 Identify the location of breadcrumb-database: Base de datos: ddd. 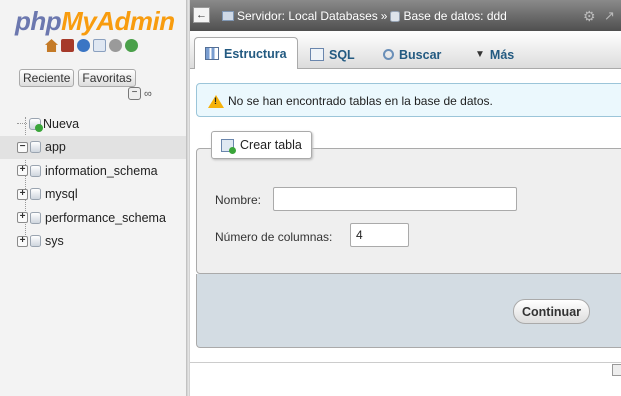
(454, 16).